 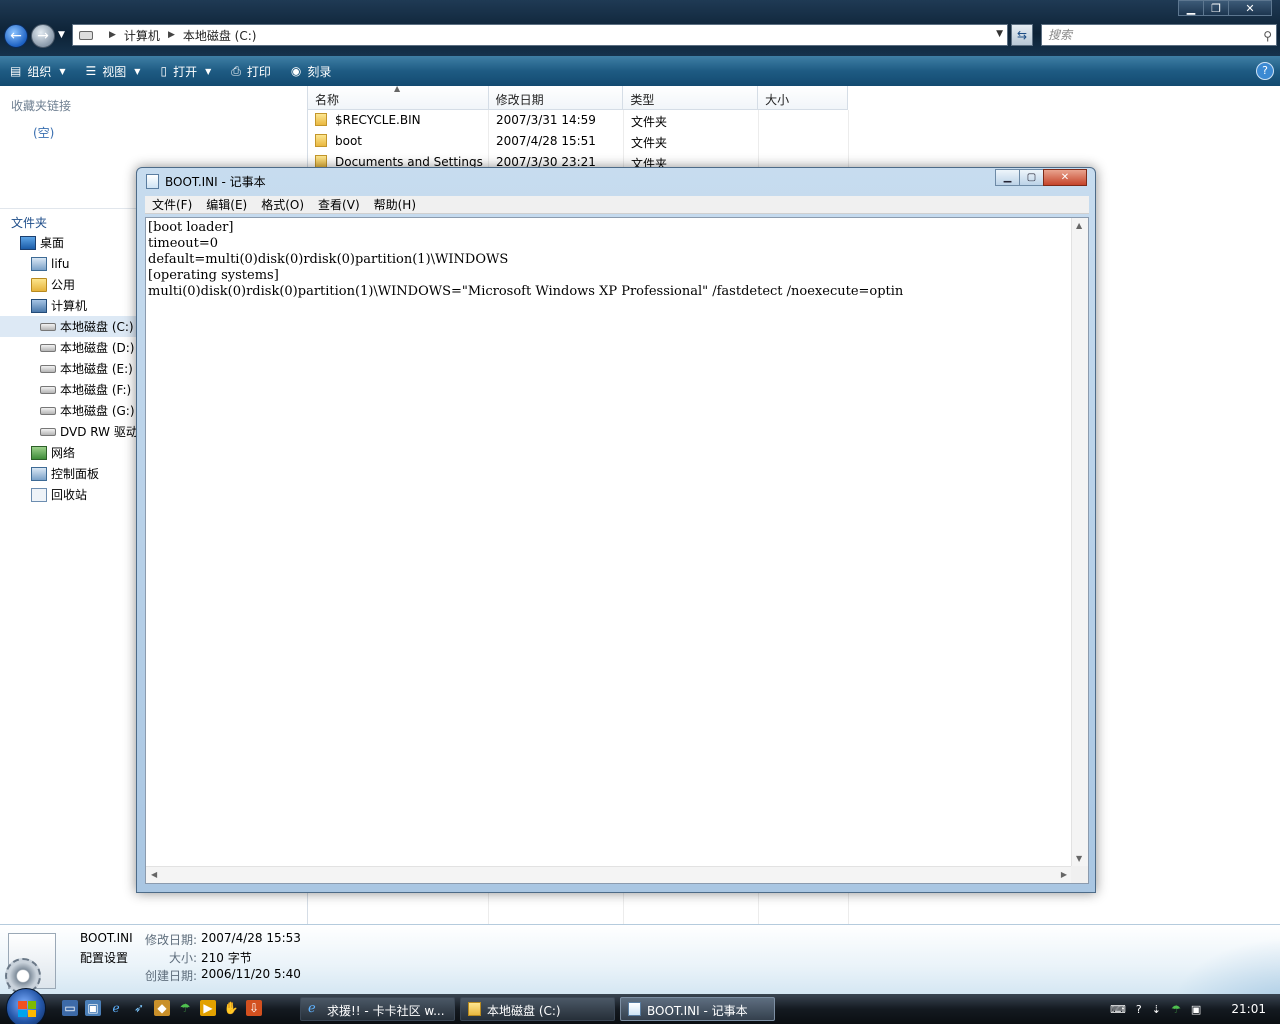 I want to click on minimize-button: ▁, so click(x=1191, y=8).